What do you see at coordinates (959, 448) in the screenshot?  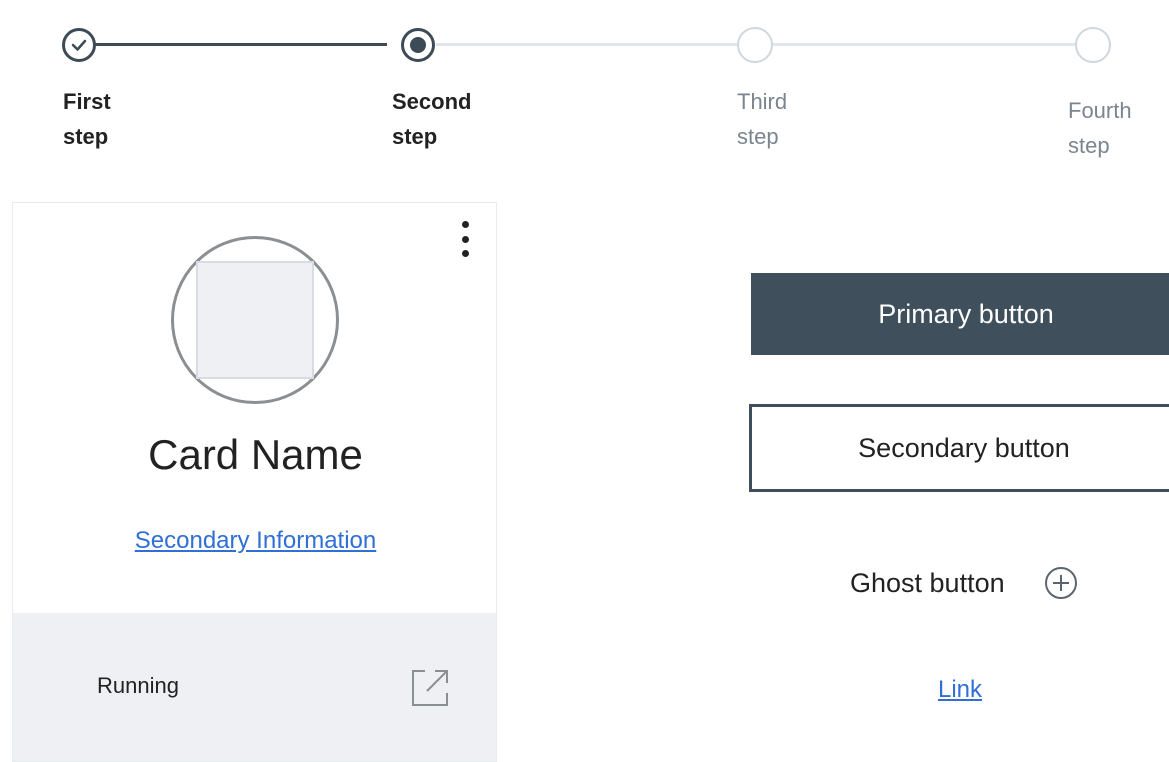 I see `secondary-button: Secondary button` at bounding box center [959, 448].